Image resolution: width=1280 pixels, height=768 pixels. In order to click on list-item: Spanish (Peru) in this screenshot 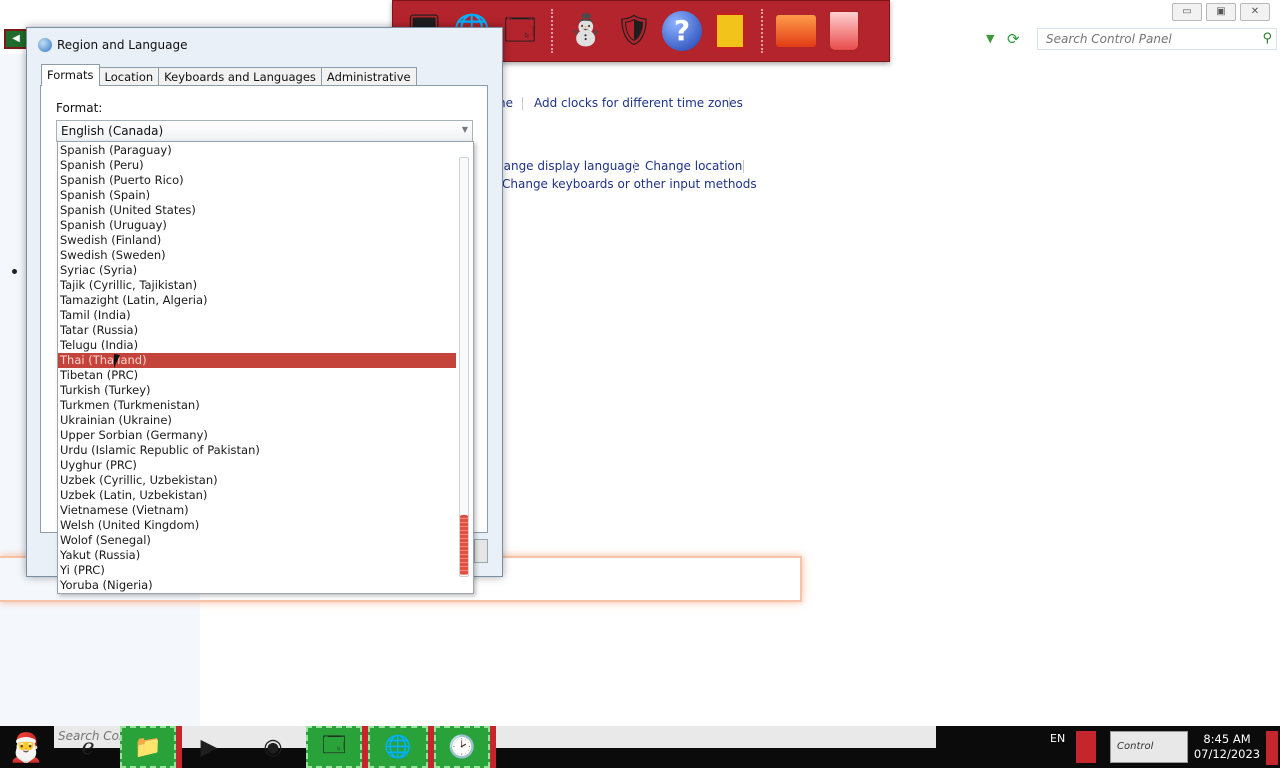, I will do `click(257, 165)`.